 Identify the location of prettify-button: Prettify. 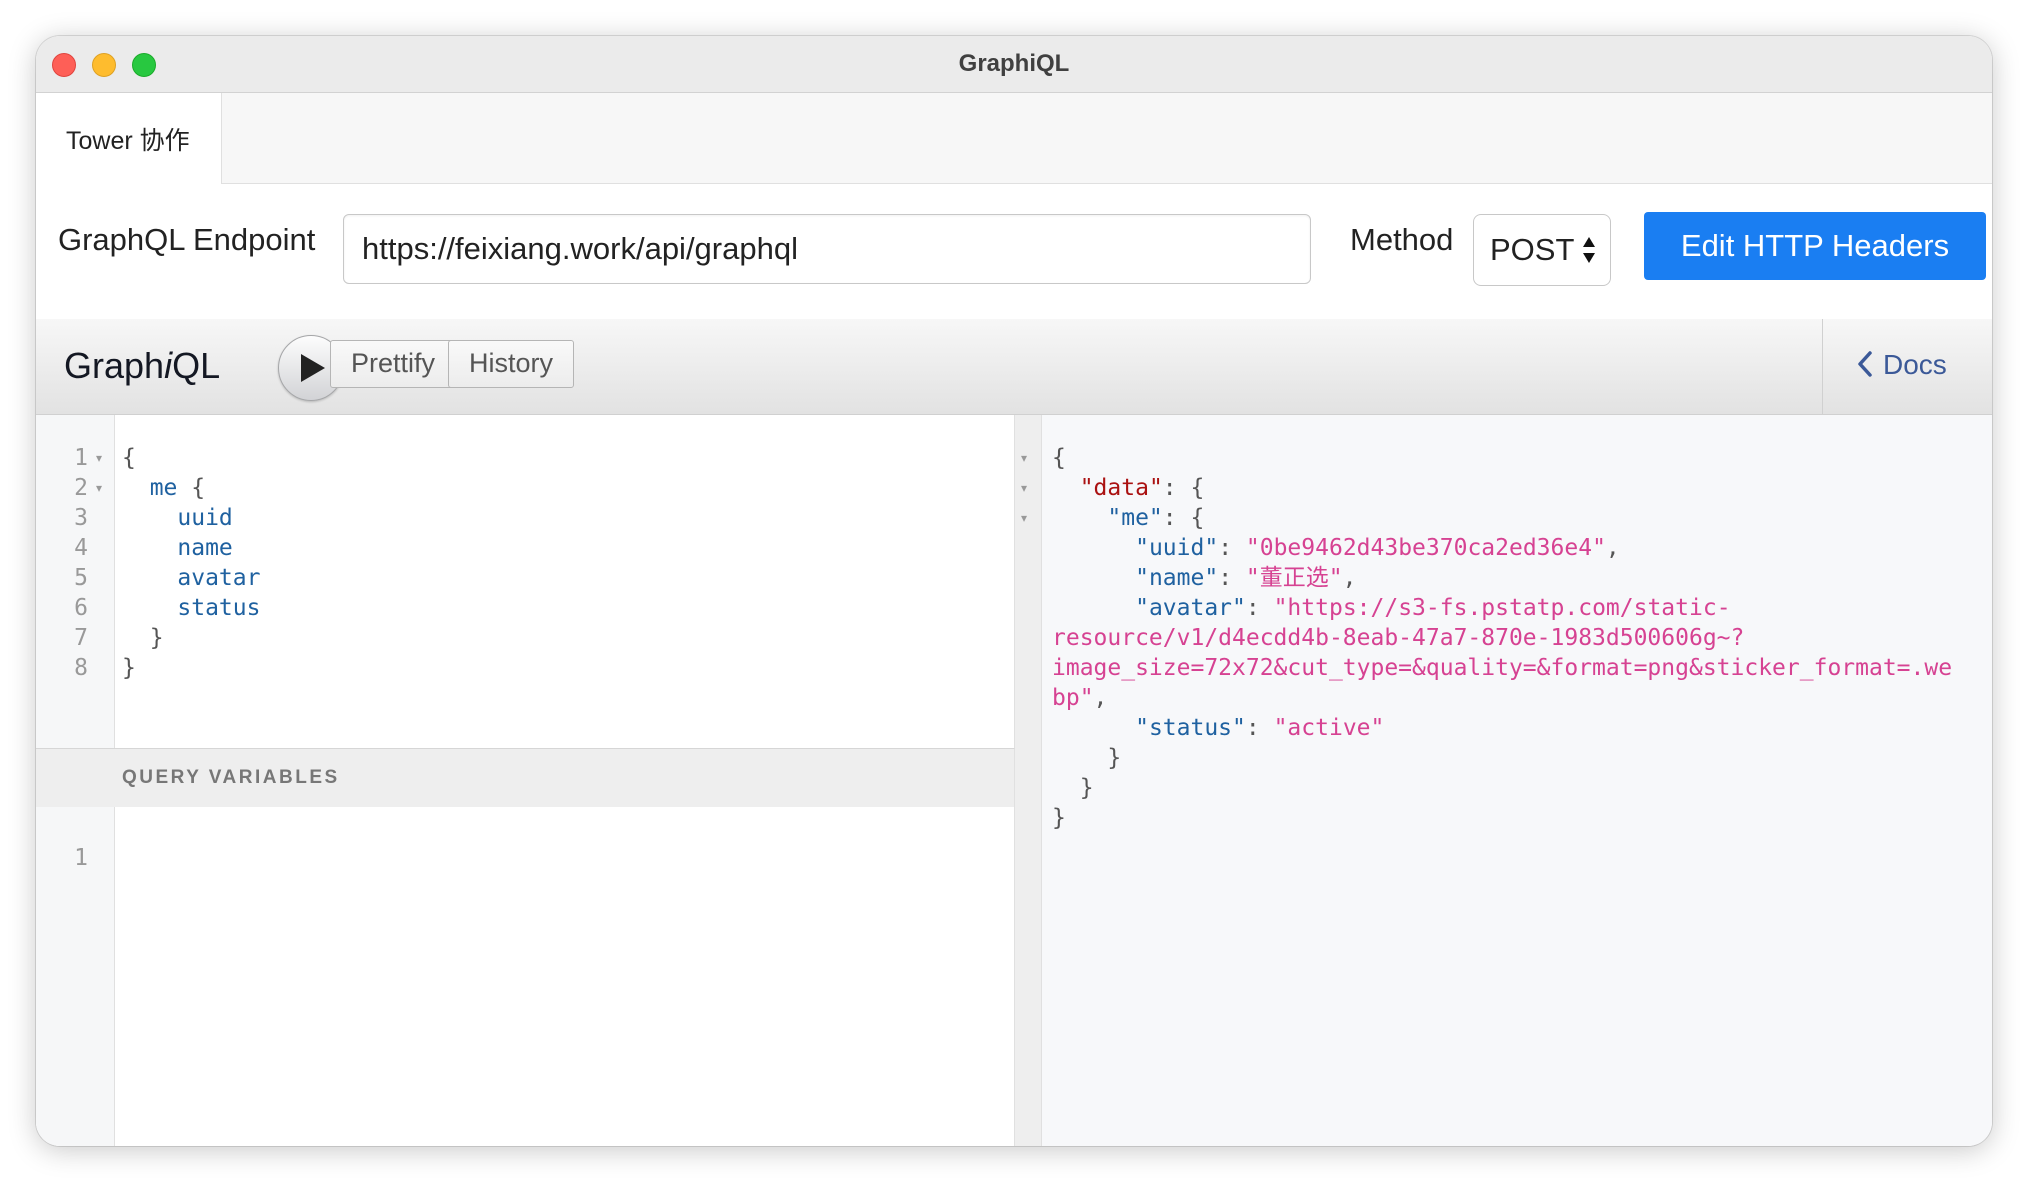
(393, 364).